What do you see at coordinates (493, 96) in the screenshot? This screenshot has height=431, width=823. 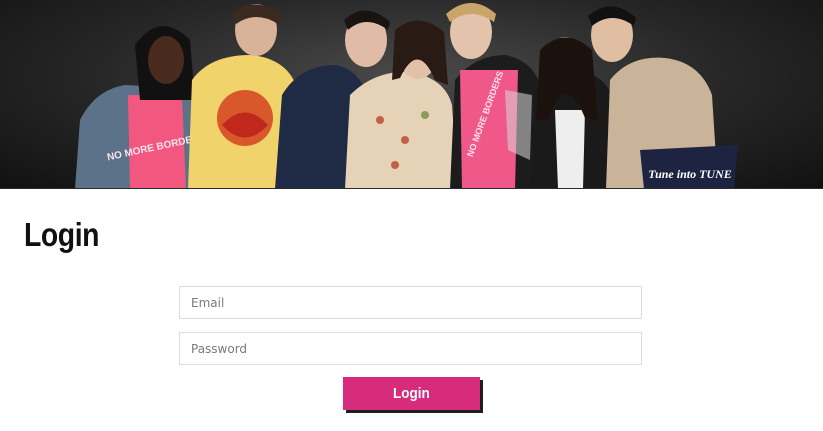 I see `person-varsity-jacket: NO MORE BORDERS` at bounding box center [493, 96].